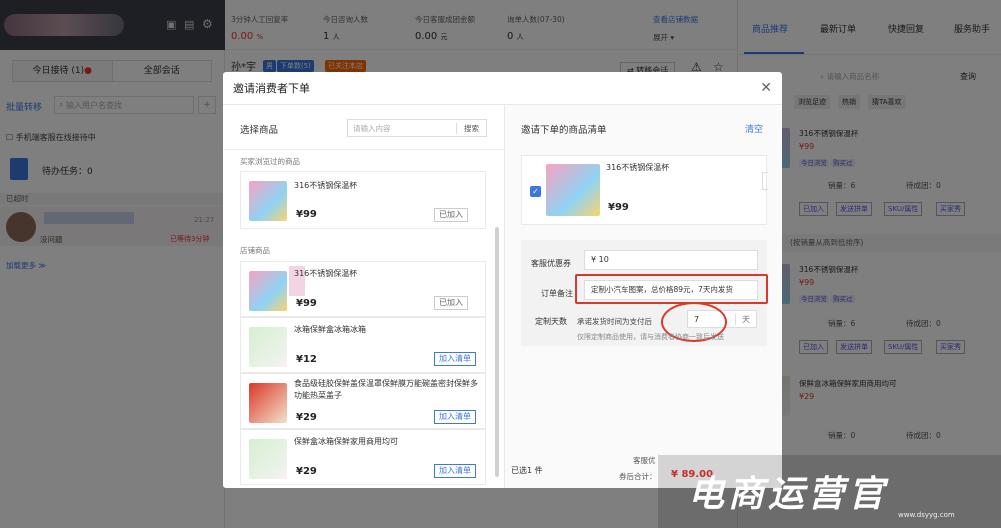 The height and width of the screenshot is (528, 1001). I want to click on clear-button: 清空, so click(754, 128).